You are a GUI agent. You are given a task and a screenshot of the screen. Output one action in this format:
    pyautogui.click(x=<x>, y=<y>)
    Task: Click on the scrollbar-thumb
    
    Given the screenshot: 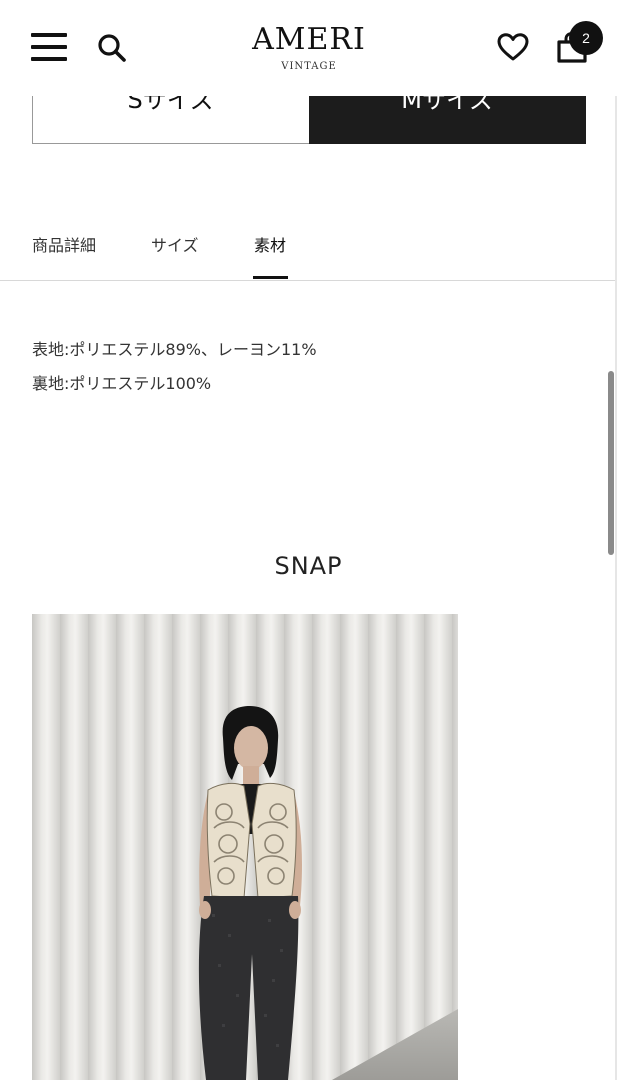 What is the action you would take?
    pyautogui.click(x=611, y=463)
    